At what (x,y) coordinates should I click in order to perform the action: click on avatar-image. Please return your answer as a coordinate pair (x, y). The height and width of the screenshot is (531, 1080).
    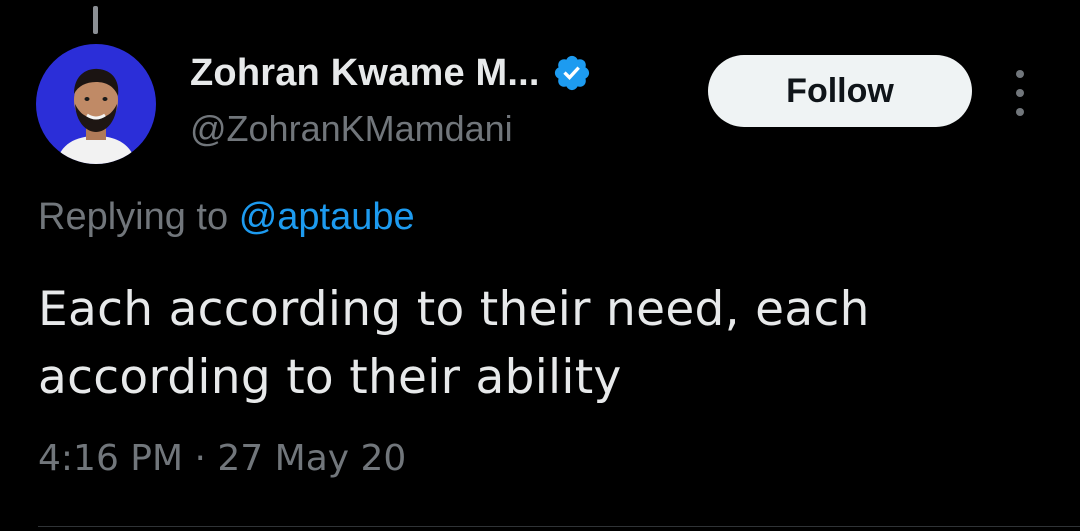
    Looking at the image, I should click on (96, 104).